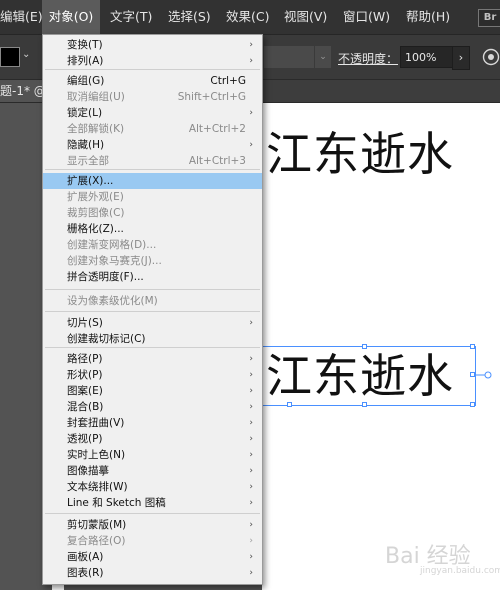 The image size is (500, 590). Describe the element at coordinates (152, 161) in the screenshot. I see `menu-item: 显示全部 Alt+Ctrl+3` at that location.